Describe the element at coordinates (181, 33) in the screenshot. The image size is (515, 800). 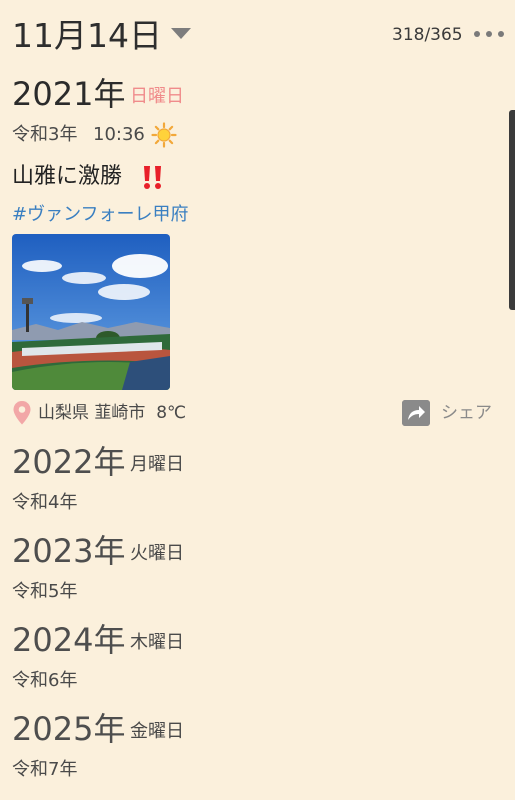
I see `date-dropdown-icon` at that location.